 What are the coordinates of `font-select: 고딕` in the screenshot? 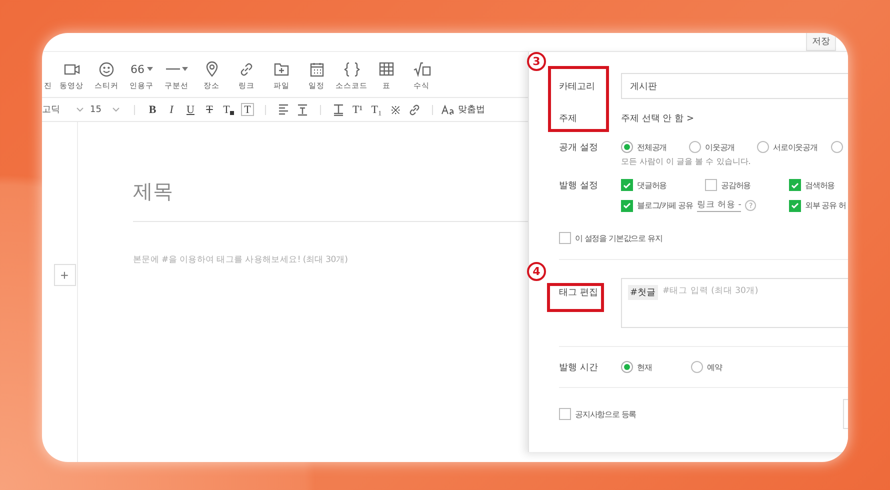 It's located at (51, 109).